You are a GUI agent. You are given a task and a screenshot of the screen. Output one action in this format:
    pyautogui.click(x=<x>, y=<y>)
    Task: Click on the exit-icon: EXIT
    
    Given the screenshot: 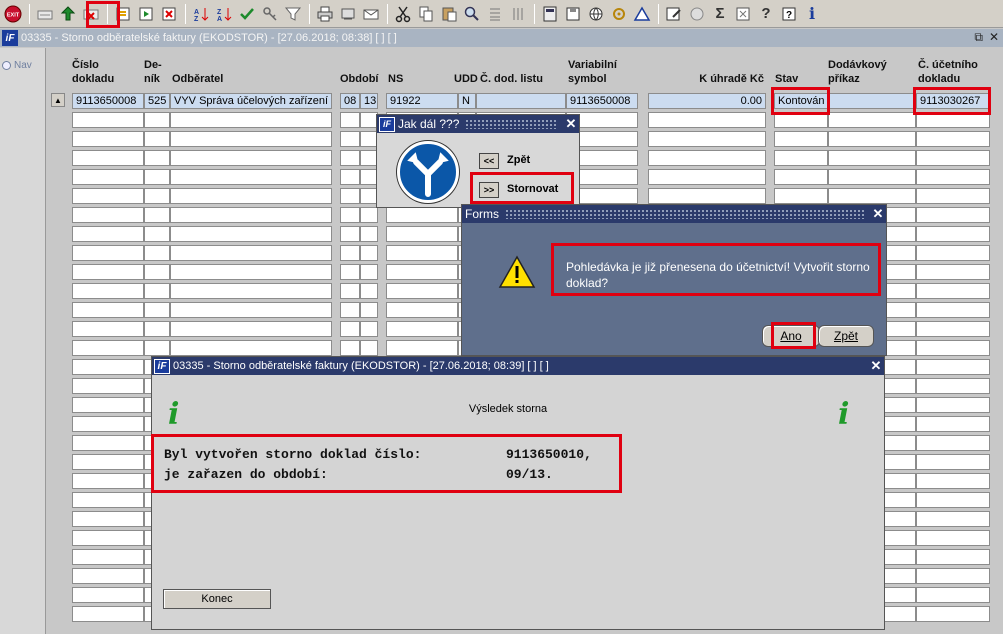 What is the action you would take?
    pyautogui.click(x=13, y=14)
    